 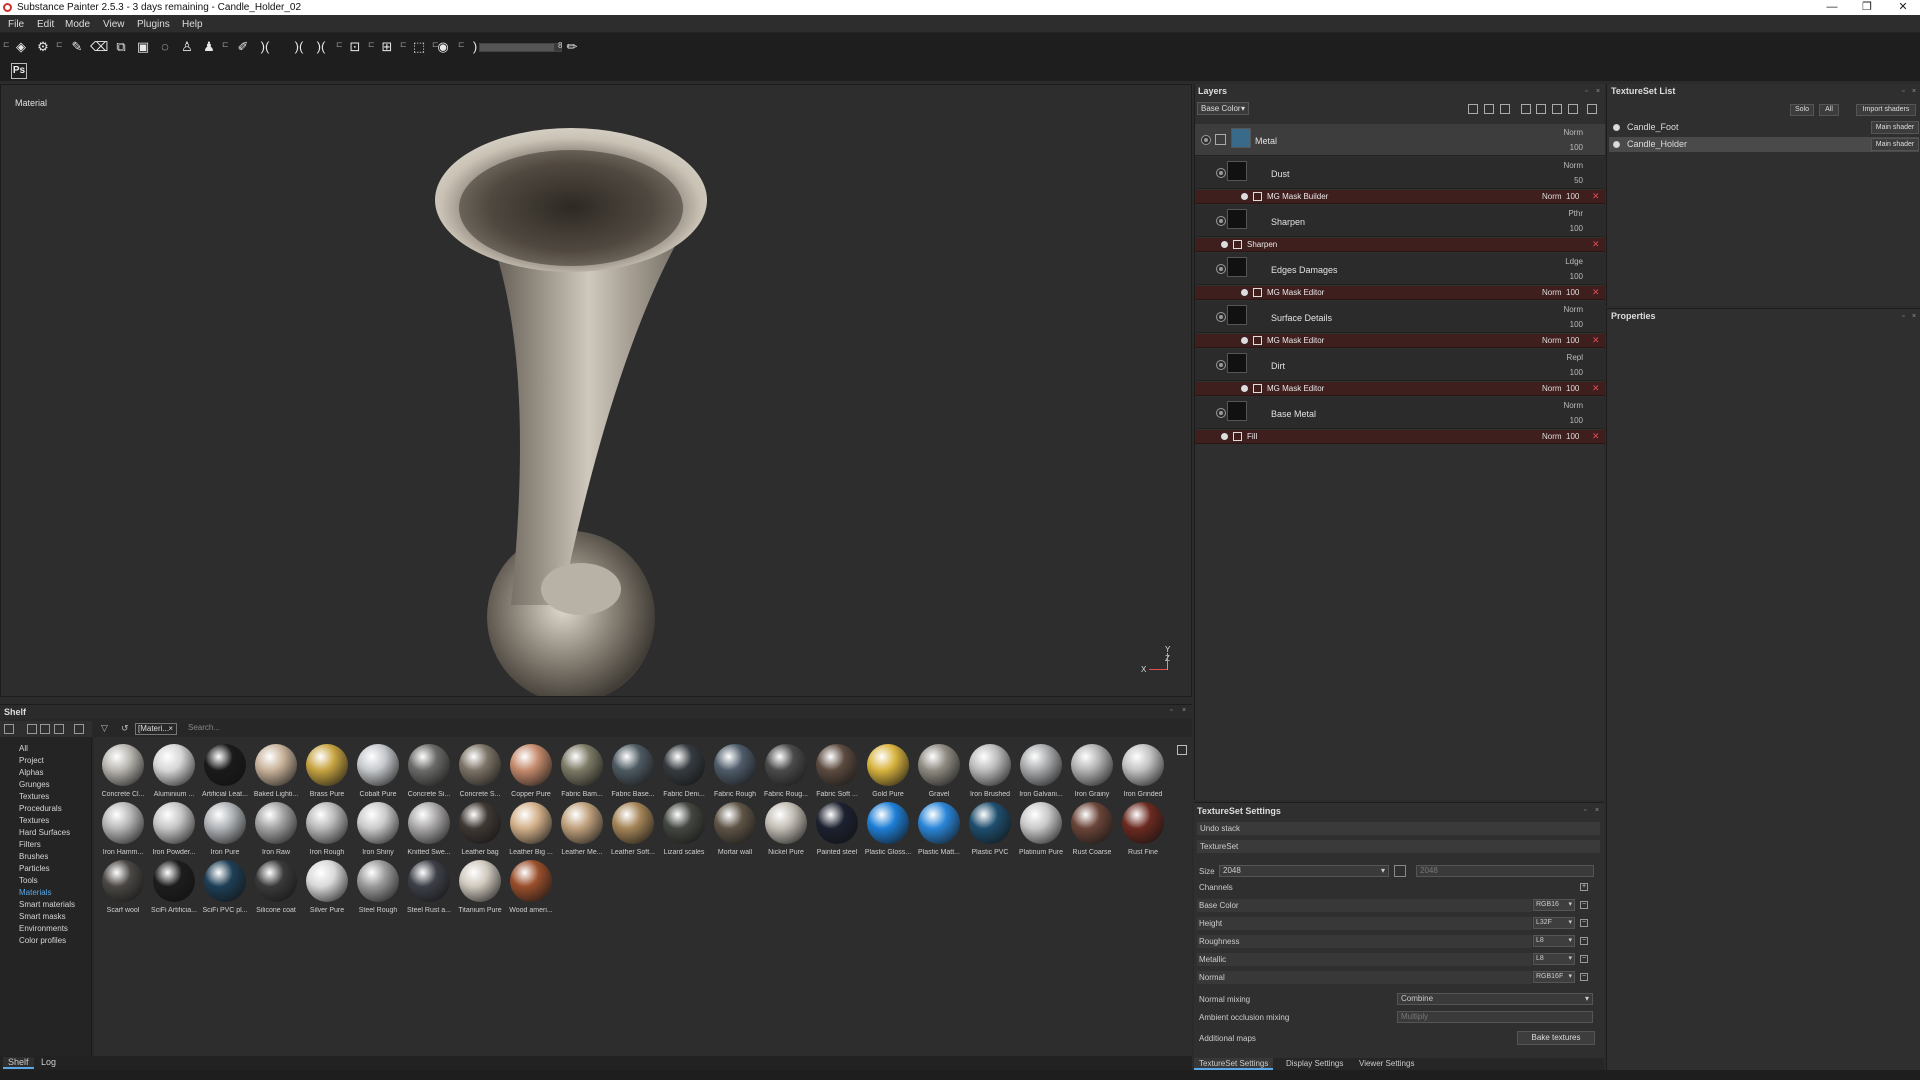 I want to click on material-item: Silver Pure, so click(x=327, y=890).